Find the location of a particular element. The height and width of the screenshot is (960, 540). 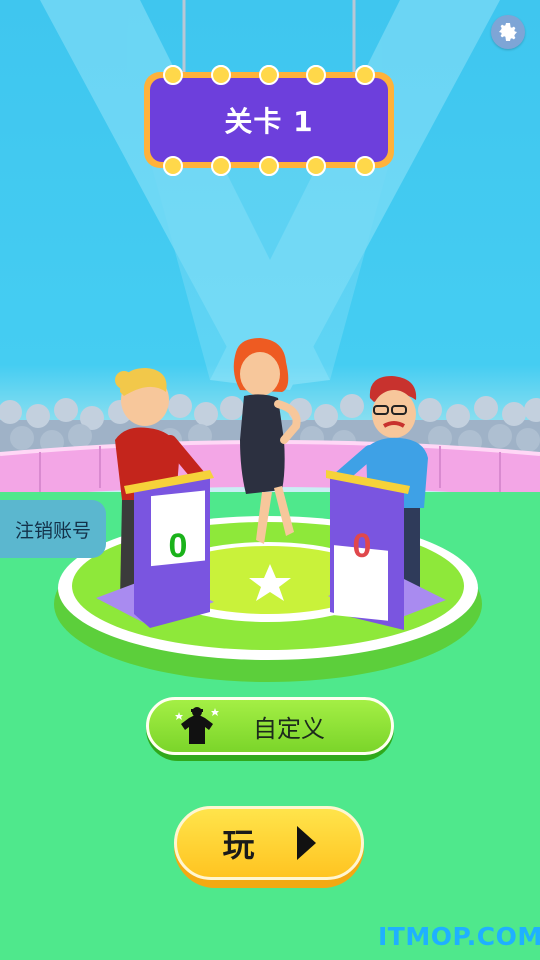

outfit-icon is located at coordinates (197, 725).